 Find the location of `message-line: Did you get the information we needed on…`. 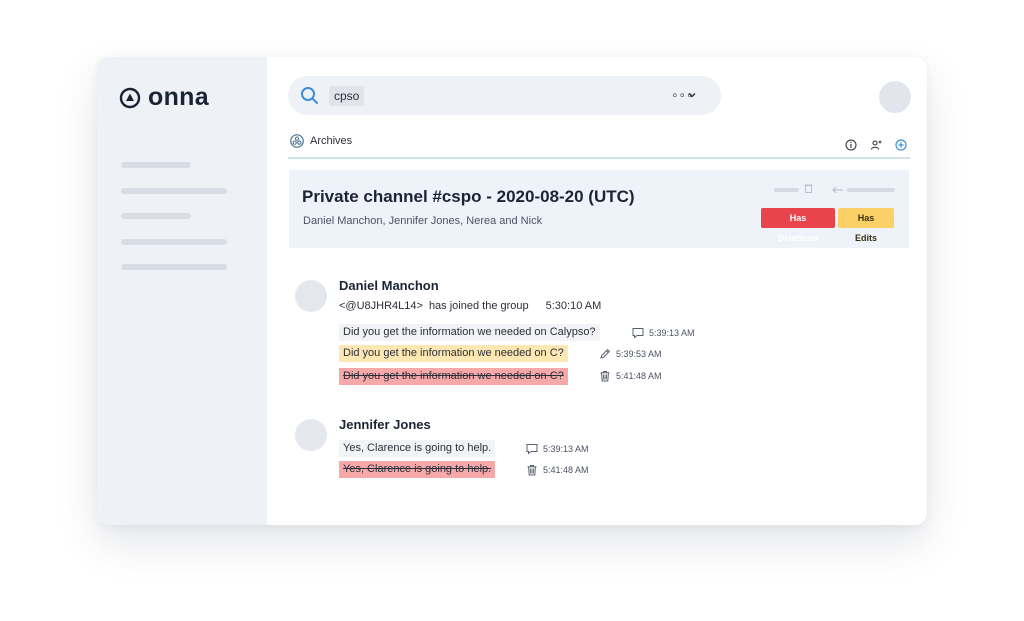

message-line: Did you get the information we needed on… is located at coordinates (469, 332).